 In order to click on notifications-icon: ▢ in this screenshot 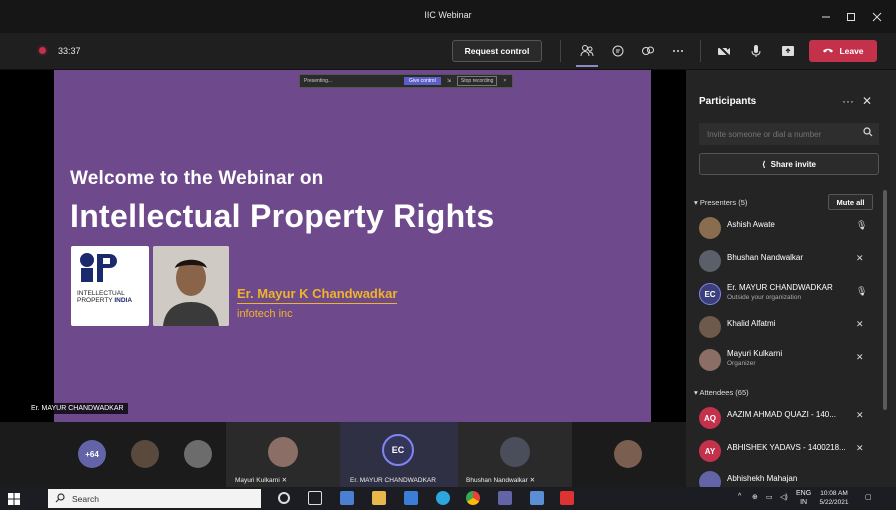, I will do `click(868, 497)`.